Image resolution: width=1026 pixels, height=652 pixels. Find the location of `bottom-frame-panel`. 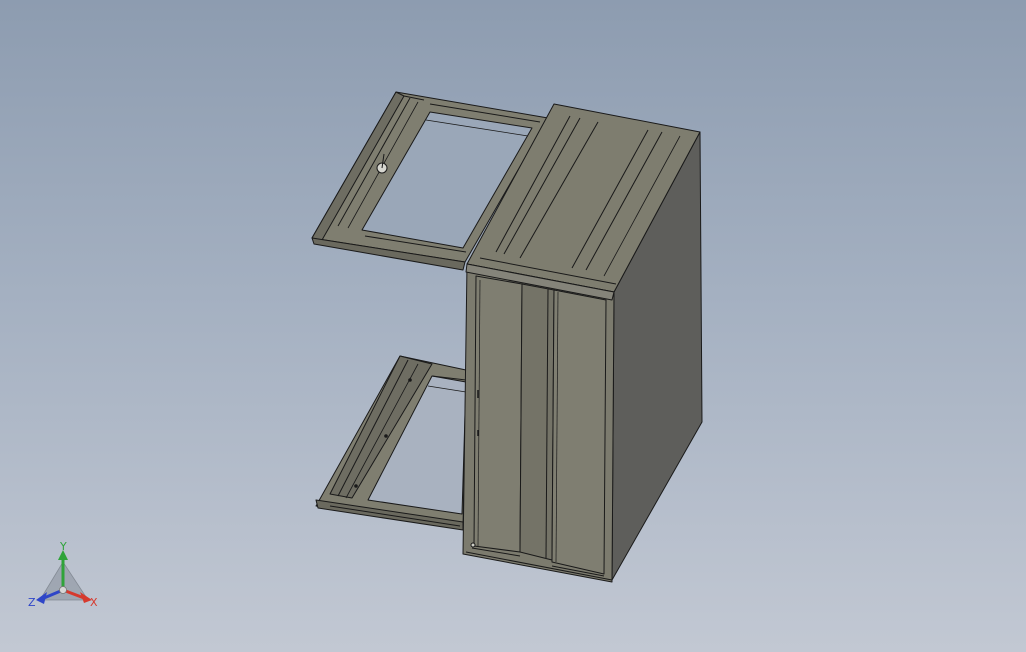

bottom-frame-panel is located at coordinates (391, 443).